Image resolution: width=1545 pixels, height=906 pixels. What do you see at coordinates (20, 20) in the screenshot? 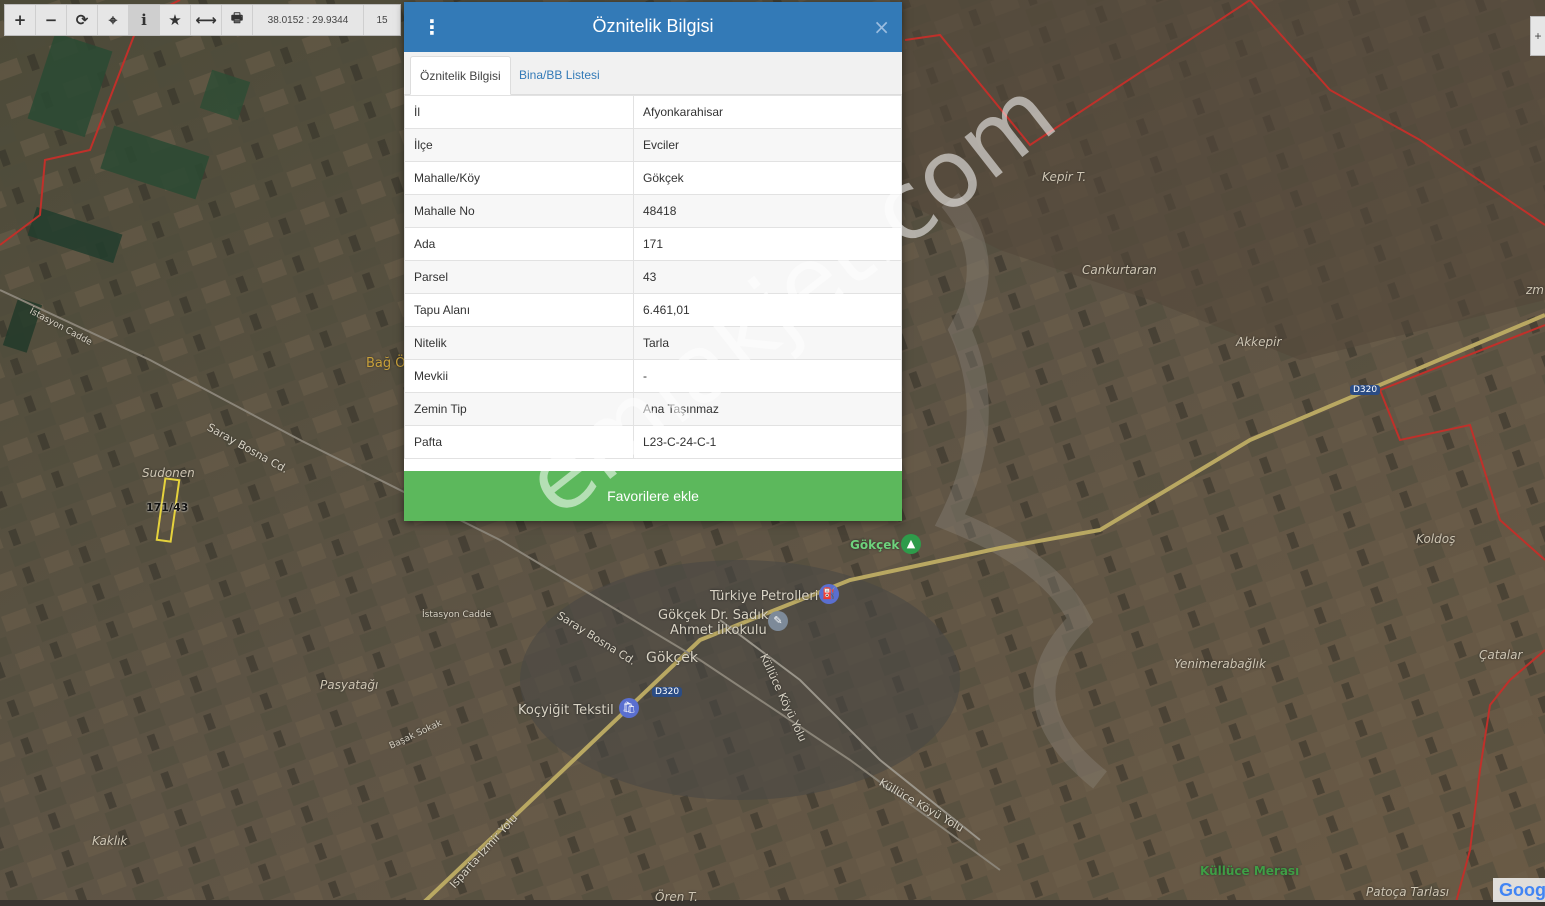
I see `zoom-in-icon: +` at bounding box center [20, 20].